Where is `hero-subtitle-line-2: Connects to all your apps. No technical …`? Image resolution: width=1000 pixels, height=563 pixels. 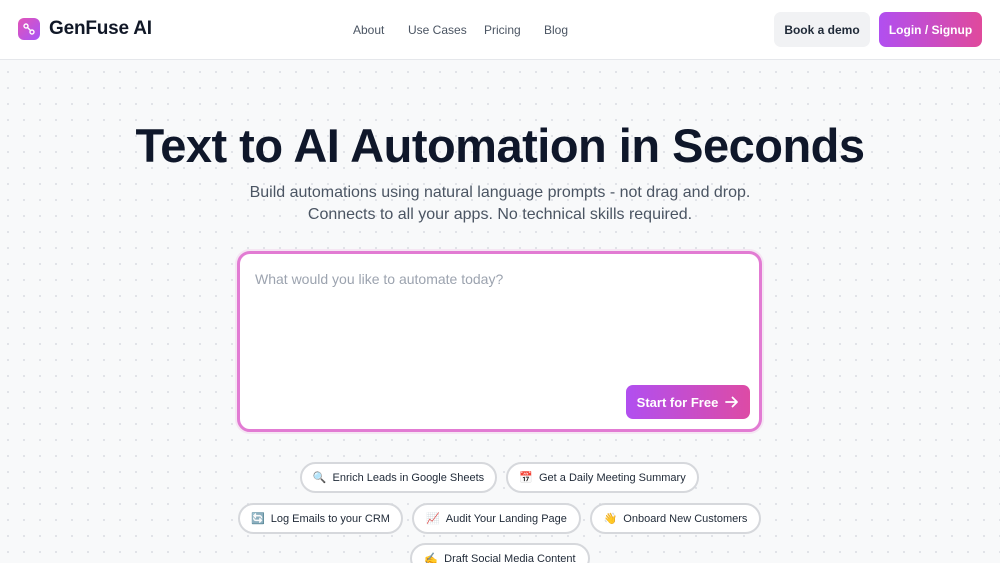 hero-subtitle-line-2: Connects to all your apps. No technical … is located at coordinates (500, 214).